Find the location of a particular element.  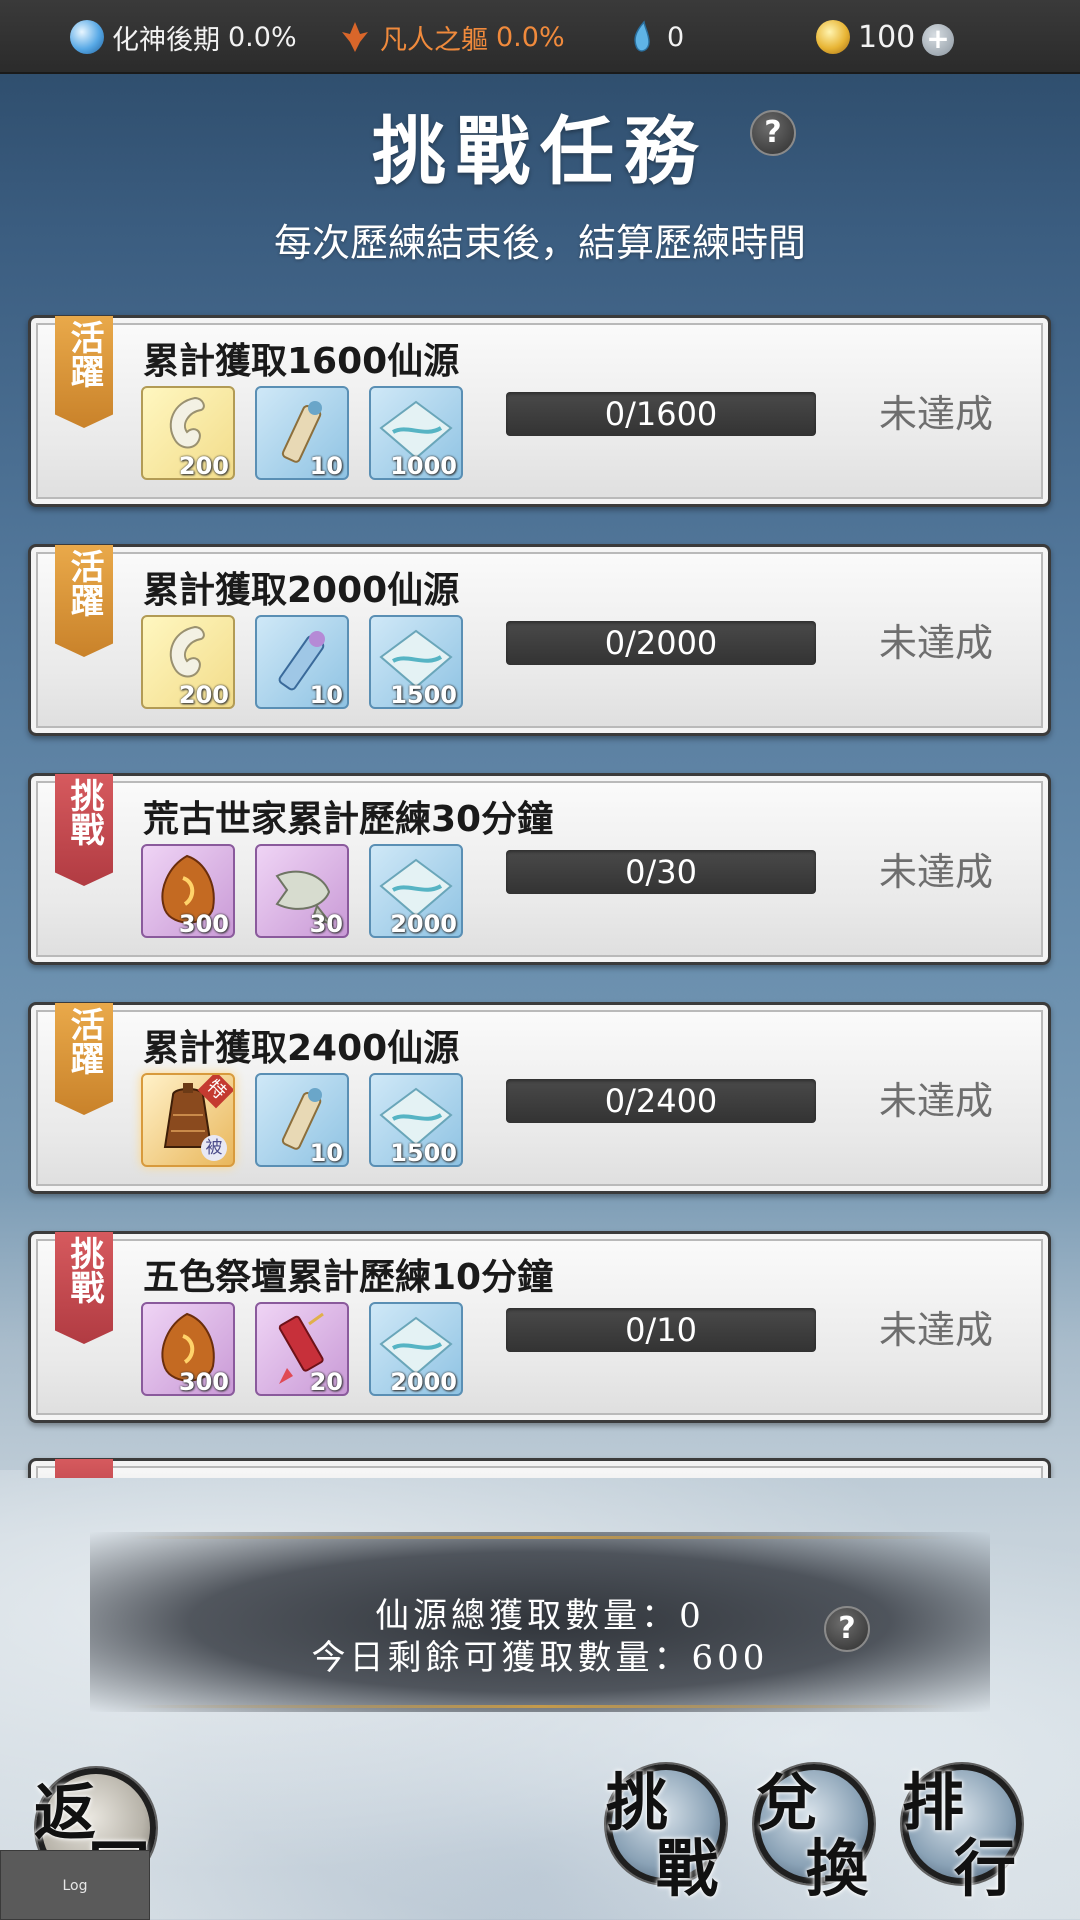

reward-slot: 30 is located at coordinates (302, 891).